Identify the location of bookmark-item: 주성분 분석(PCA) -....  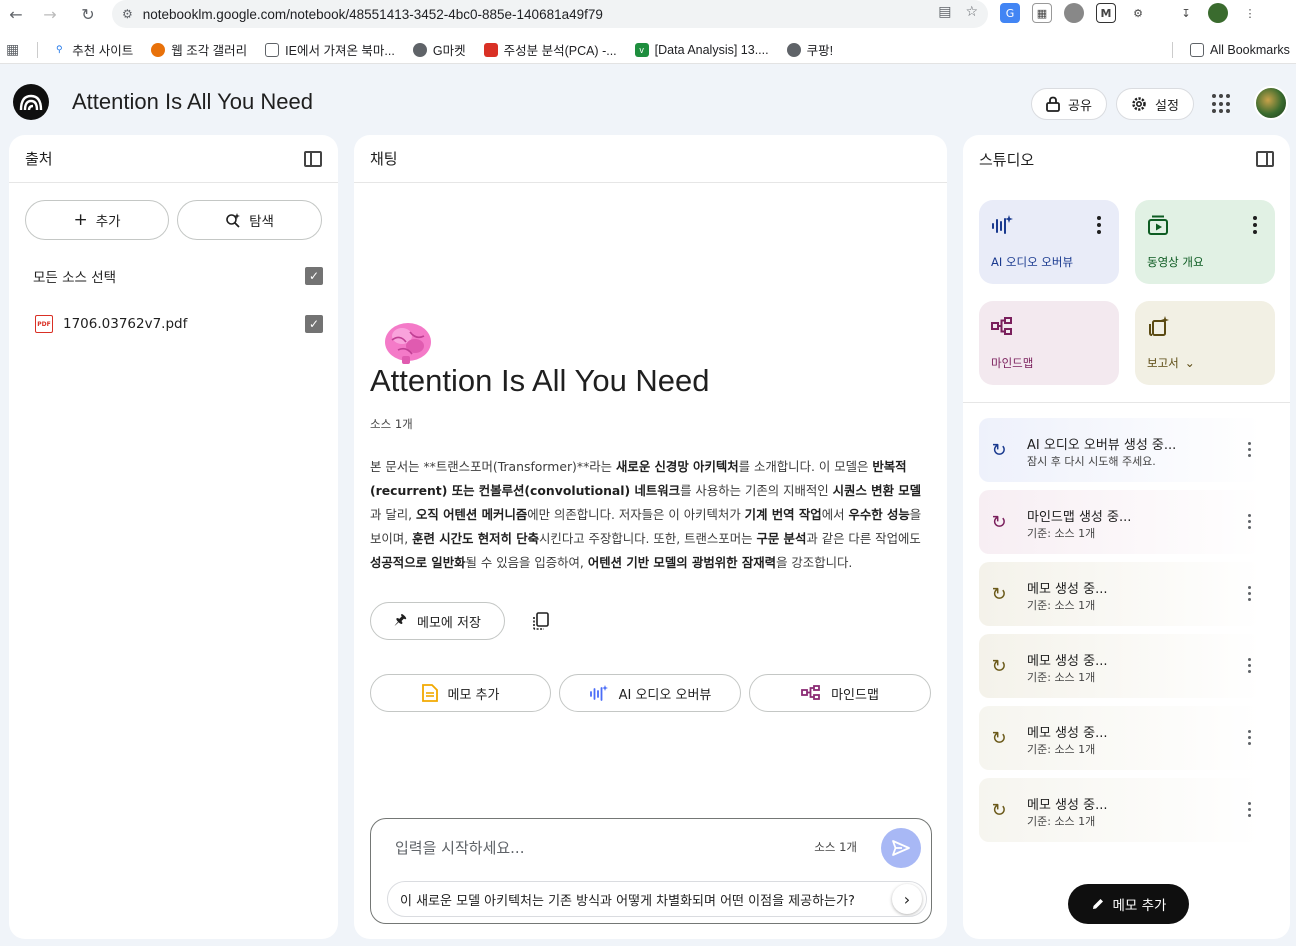
(550, 49).